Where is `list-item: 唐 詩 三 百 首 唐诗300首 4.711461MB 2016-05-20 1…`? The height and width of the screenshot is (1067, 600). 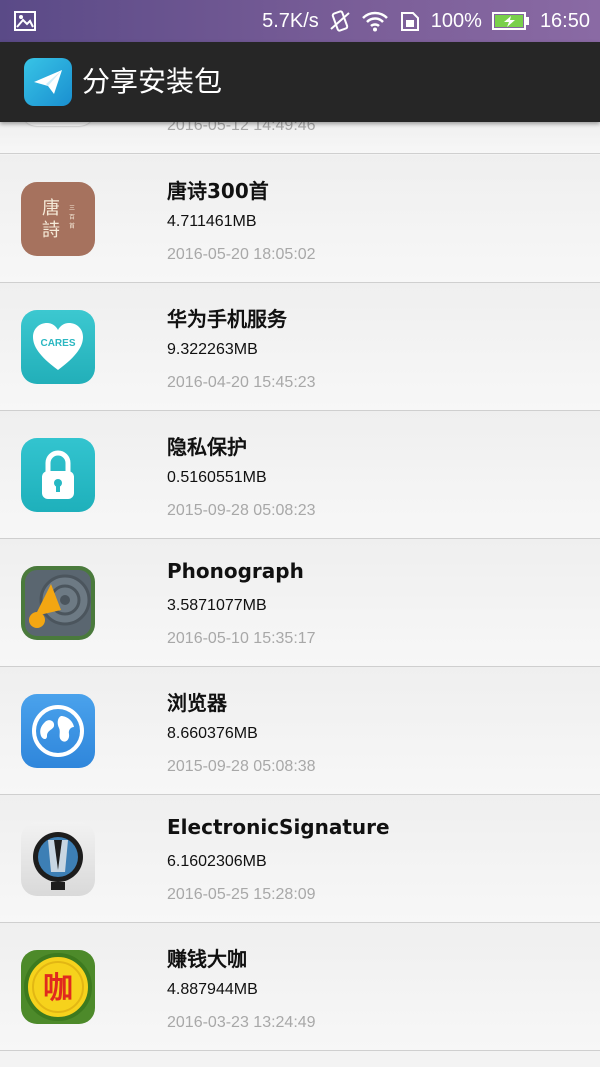
list-item: 唐 詩 三 百 首 唐诗300首 4.711461MB 2016-05-20 1… is located at coordinates (300, 219).